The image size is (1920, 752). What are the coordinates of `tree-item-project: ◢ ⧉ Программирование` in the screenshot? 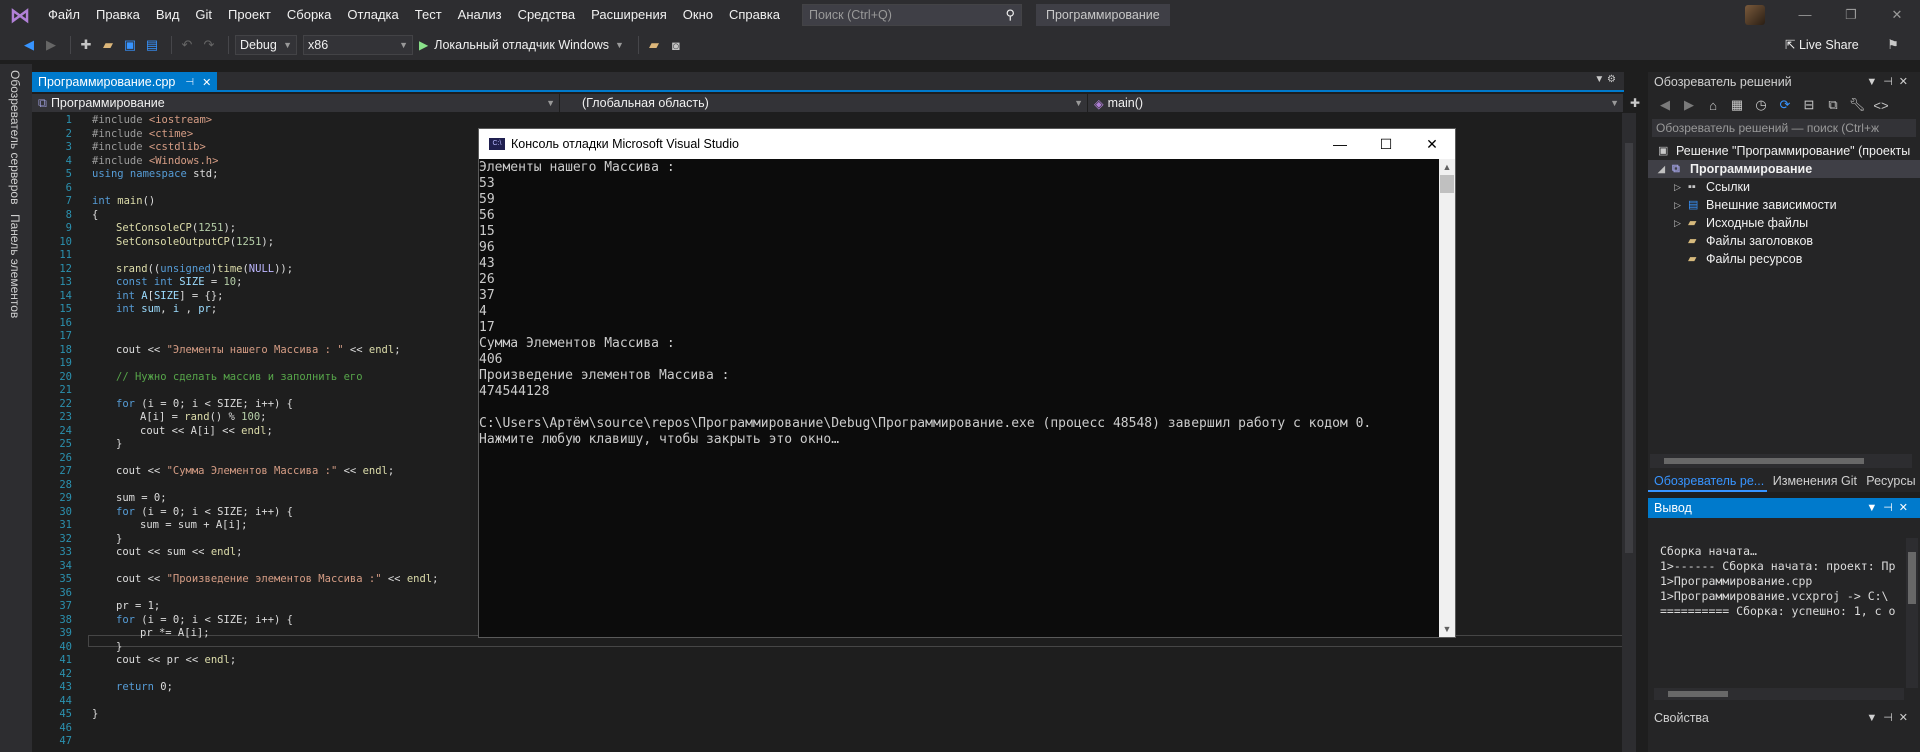 It's located at (1784, 169).